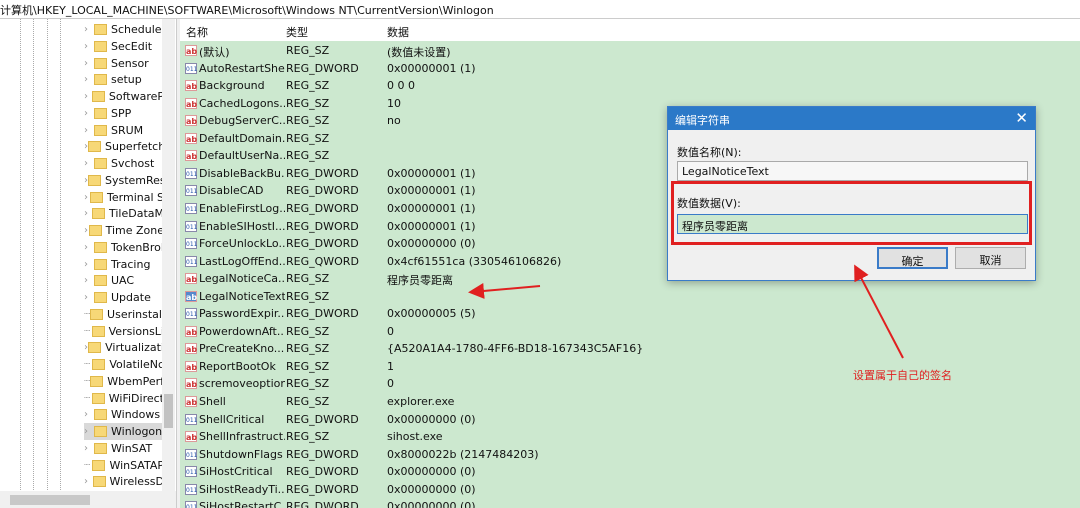  Describe the element at coordinates (902, 375) in the screenshot. I see `annotation-text: 设置属于自己的签名` at that location.